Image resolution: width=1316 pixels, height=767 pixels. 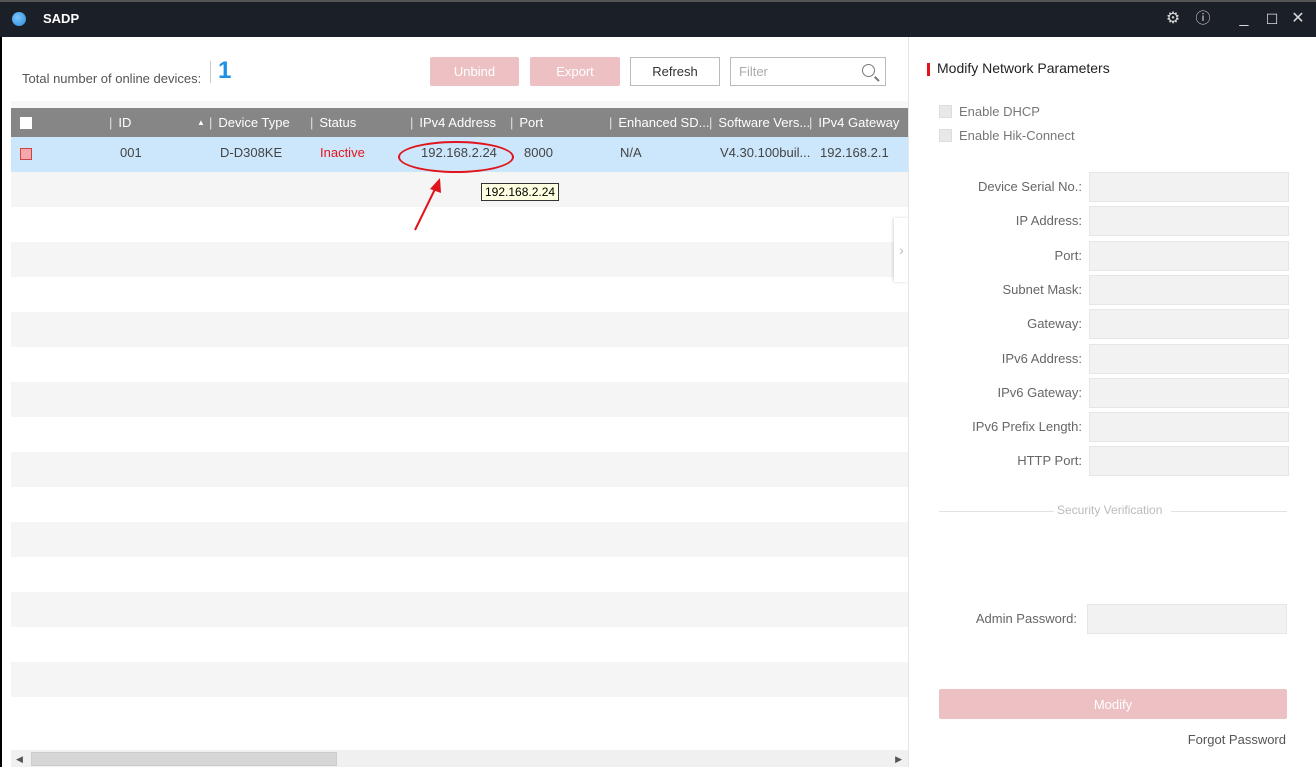 What do you see at coordinates (1203, 19) in the screenshot?
I see `info-icon: ⓘ` at bounding box center [1203, 19].